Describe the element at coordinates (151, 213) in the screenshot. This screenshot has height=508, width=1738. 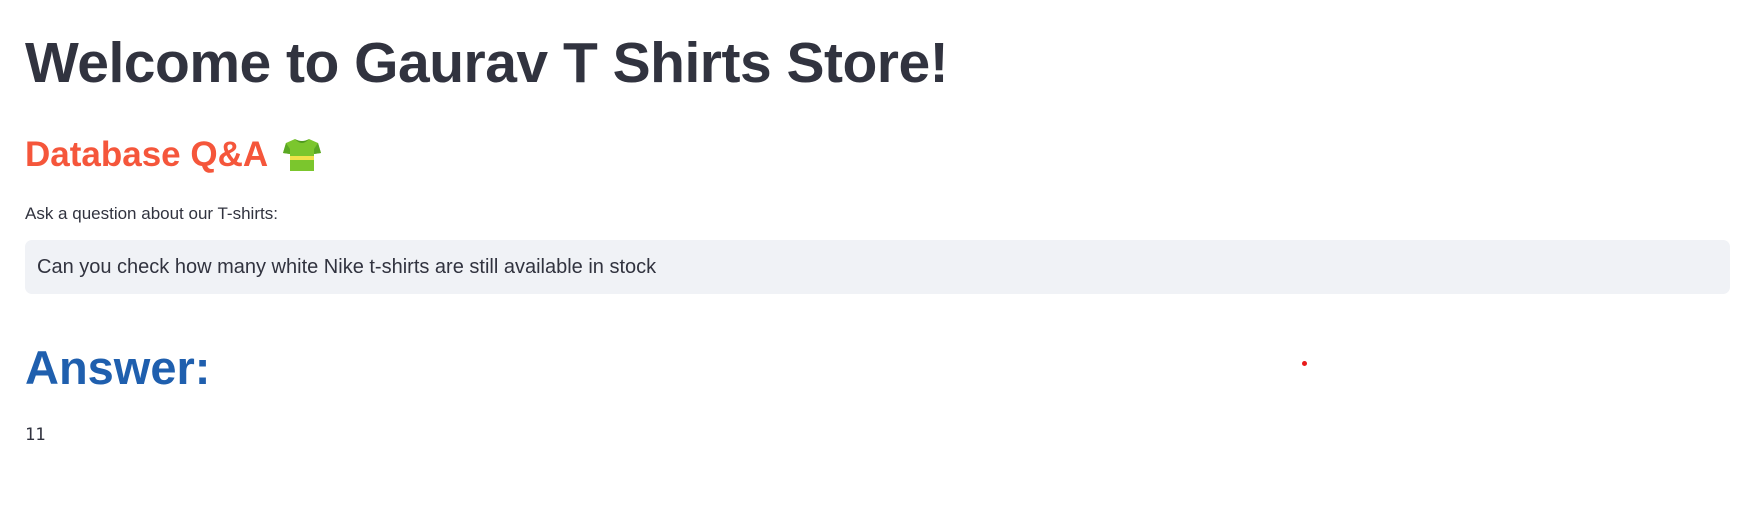
I see `question-label: Ask a question about our T-shirts:` at that location.